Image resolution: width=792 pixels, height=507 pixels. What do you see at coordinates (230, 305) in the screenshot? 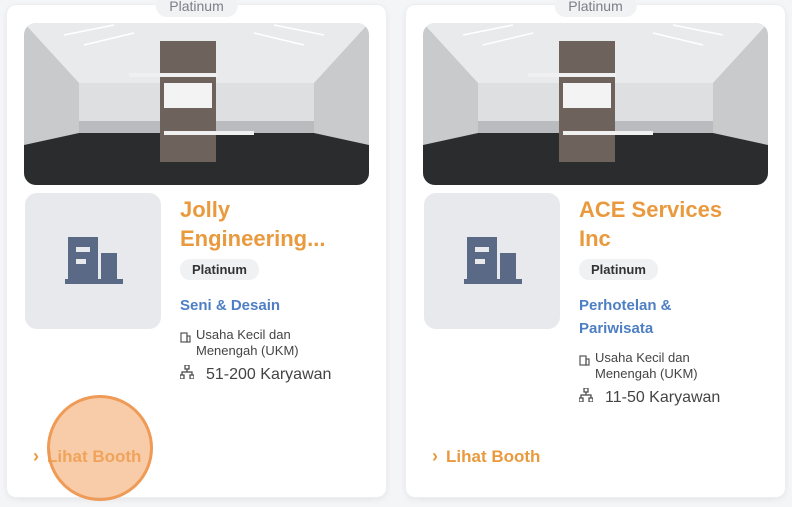
I see `industry-label: Seni & Desain` at bounding box center [230, 305].